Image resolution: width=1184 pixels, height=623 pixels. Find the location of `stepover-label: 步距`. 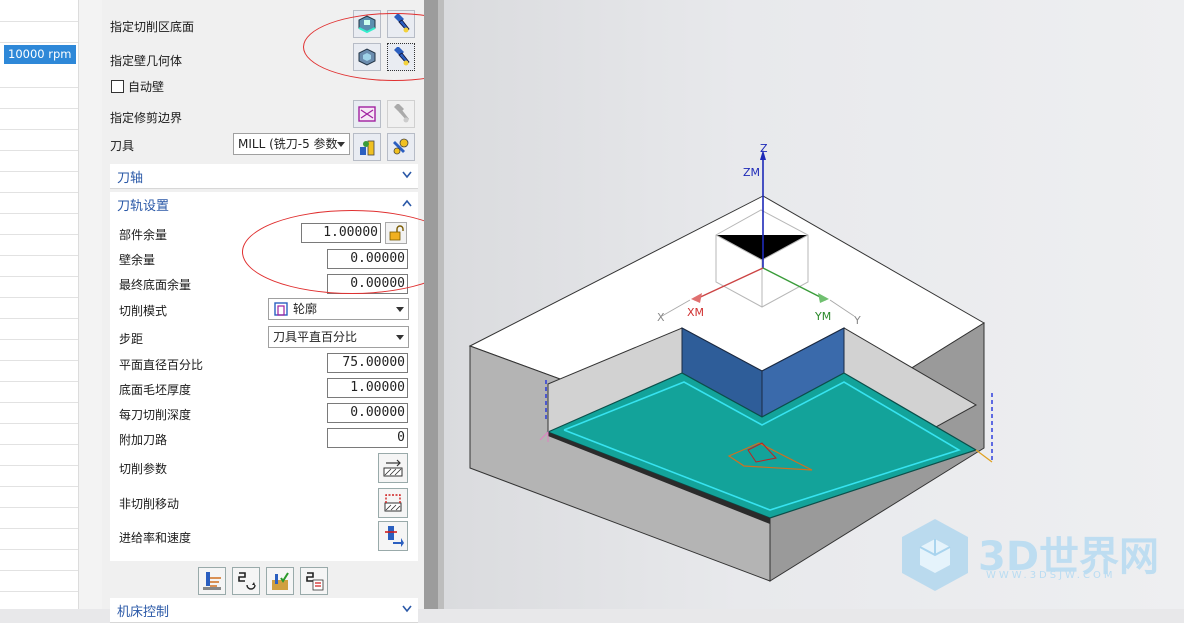

stepover-label: 步距 is located at coordinates (131, 339).